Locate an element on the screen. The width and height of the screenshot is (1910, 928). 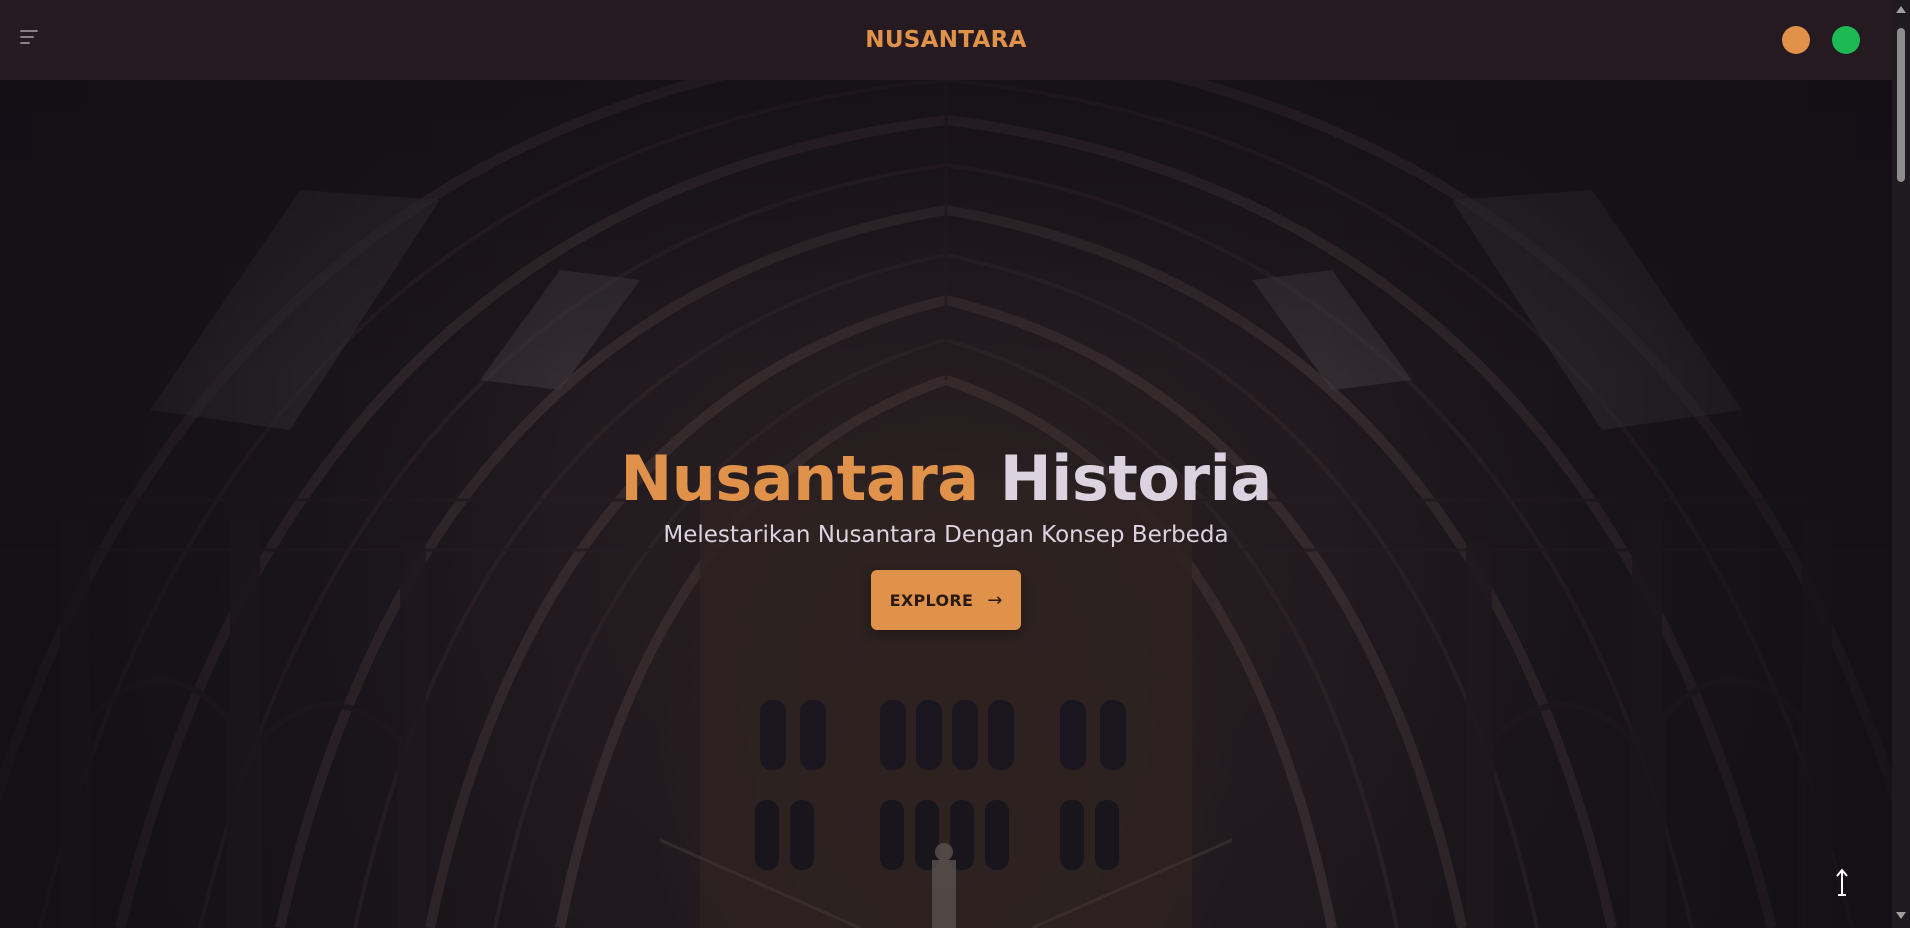
scroll-down-arrow-icon is located at coordinates (1901, 915).